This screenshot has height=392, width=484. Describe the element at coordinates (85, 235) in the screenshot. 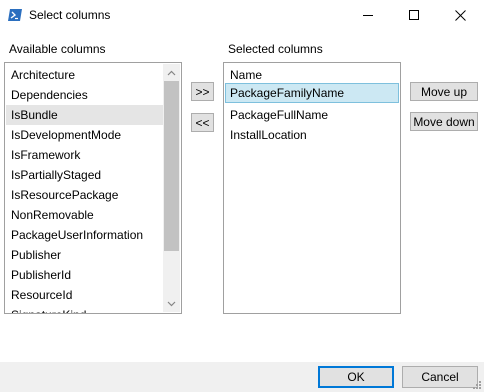

I see `list-item: PackageUserInformation` at that location.